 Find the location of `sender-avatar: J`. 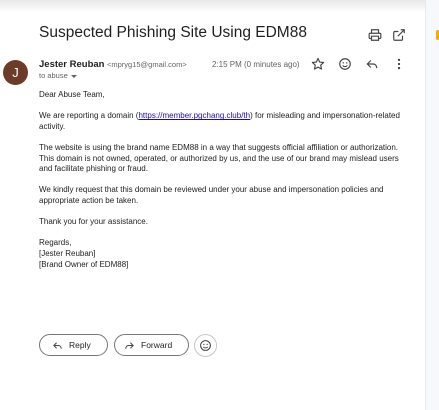

sender-avatar: J is located at coordinates (15, 72).